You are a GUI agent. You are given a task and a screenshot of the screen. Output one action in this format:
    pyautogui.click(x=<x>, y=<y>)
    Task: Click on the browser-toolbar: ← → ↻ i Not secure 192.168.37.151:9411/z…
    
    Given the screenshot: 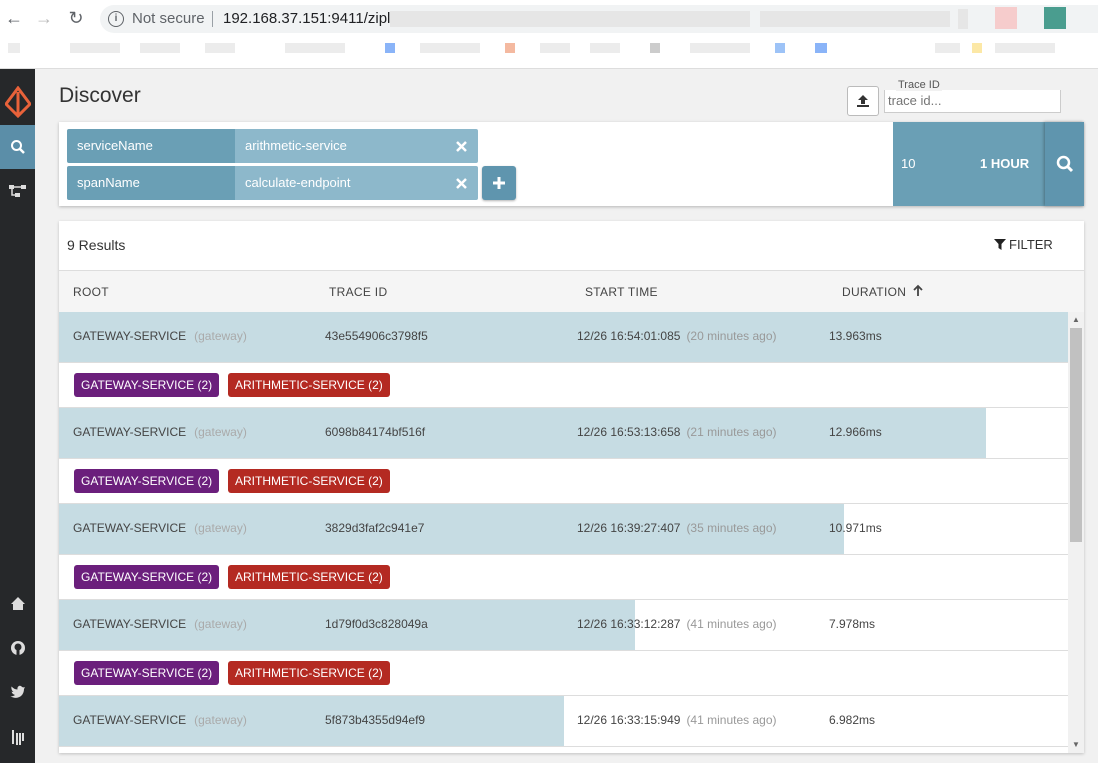 What is the action you would take?
    pyautogui.click(x=549, y=19)
    